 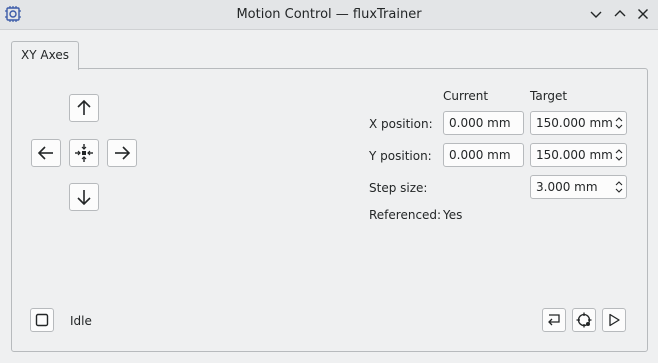 I want to click on arrow-right-icon, so click(x=123, y=153).